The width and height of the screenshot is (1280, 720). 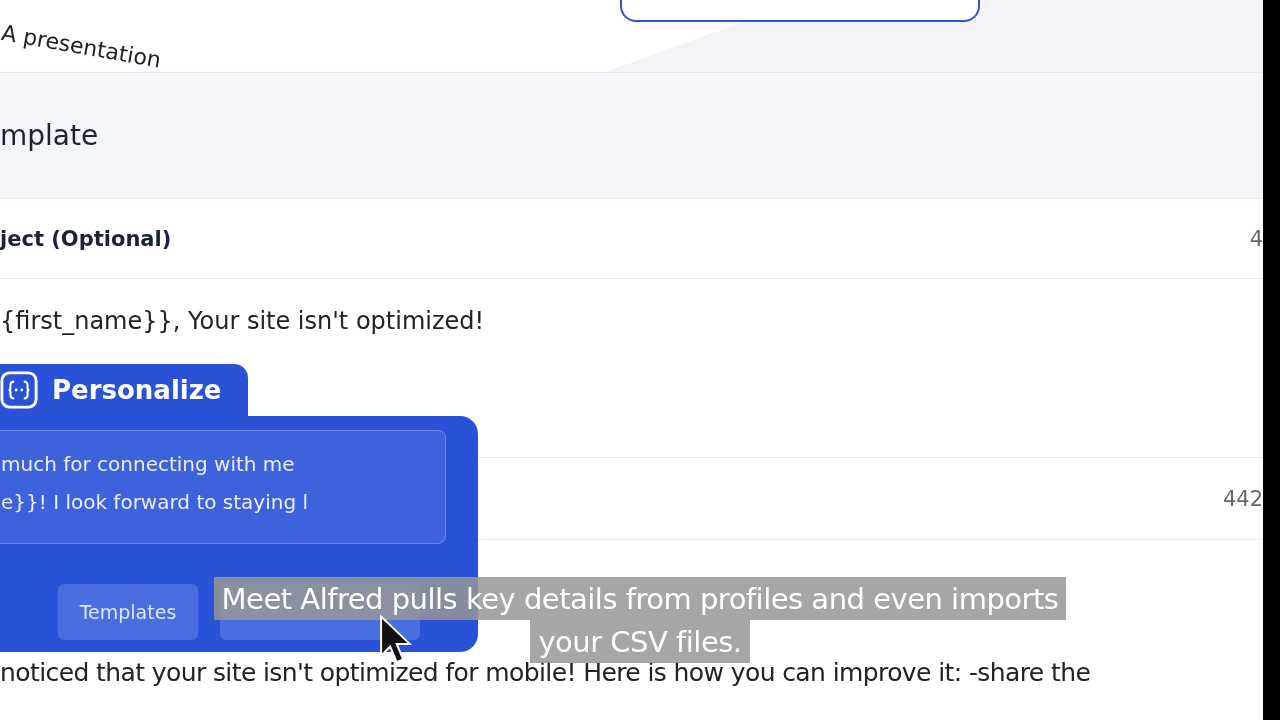 What do you see at coordinates (223, 487) in the screenshot?
I see `message-preview: much for connecting with me e}}! I look forward to staying l` at bounding box center [223, 487].